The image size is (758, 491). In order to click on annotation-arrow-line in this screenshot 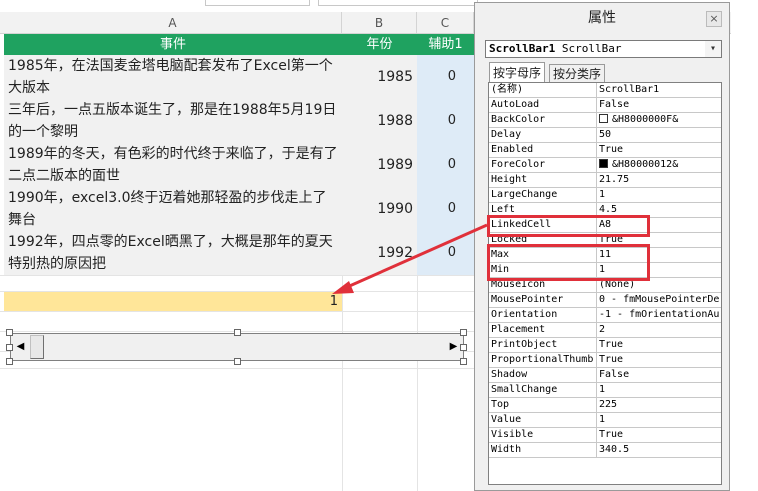, I will do `click(416, 256)`.